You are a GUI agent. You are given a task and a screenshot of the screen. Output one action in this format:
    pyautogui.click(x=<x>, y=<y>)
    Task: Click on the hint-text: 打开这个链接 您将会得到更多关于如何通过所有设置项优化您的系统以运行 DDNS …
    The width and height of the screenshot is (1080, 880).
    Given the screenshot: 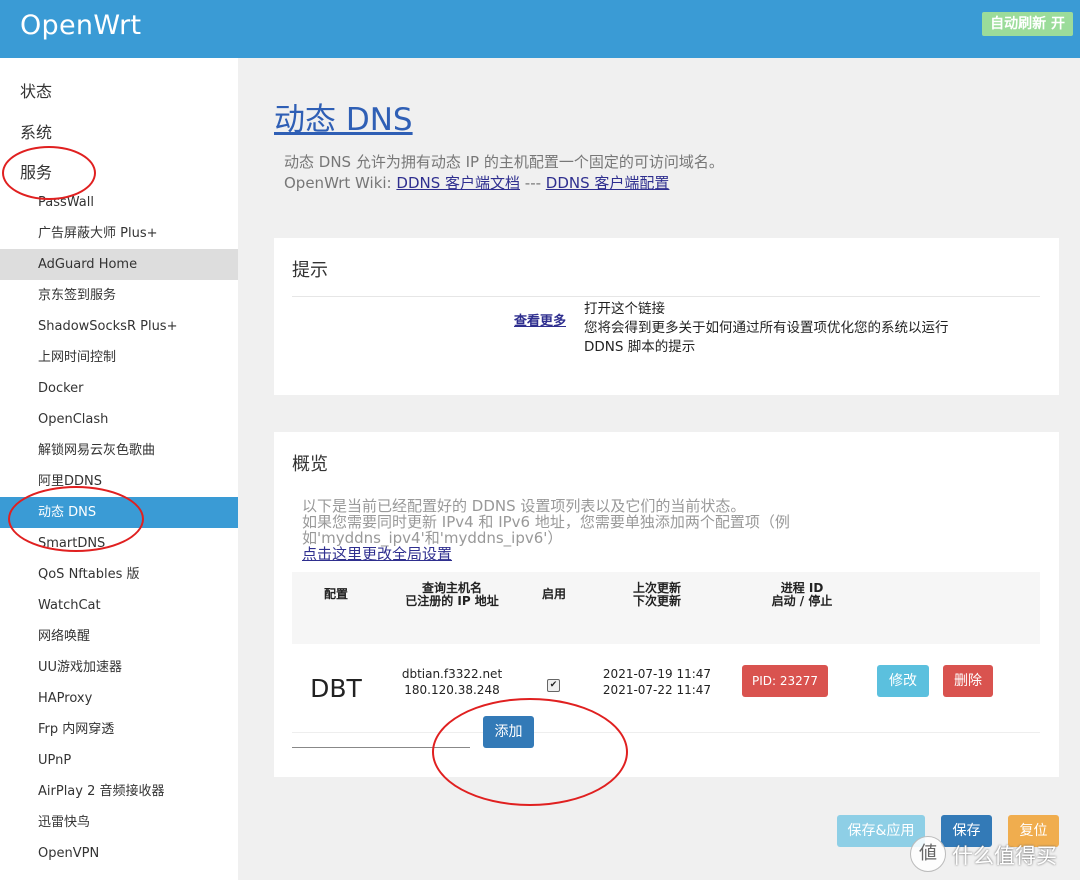 What is the action you would take?
    pyautogui.click(x=814, y=328)
    